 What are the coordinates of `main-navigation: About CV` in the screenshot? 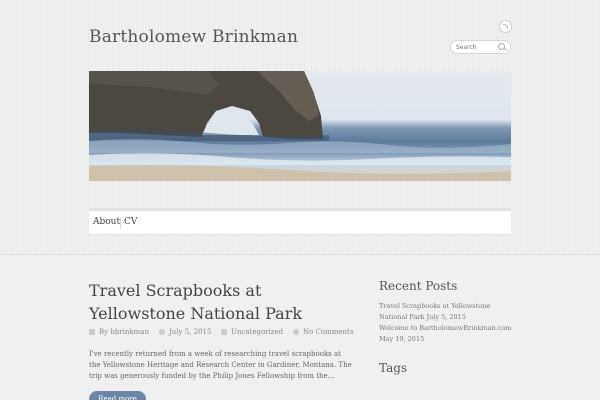 It's located at (300, 221).